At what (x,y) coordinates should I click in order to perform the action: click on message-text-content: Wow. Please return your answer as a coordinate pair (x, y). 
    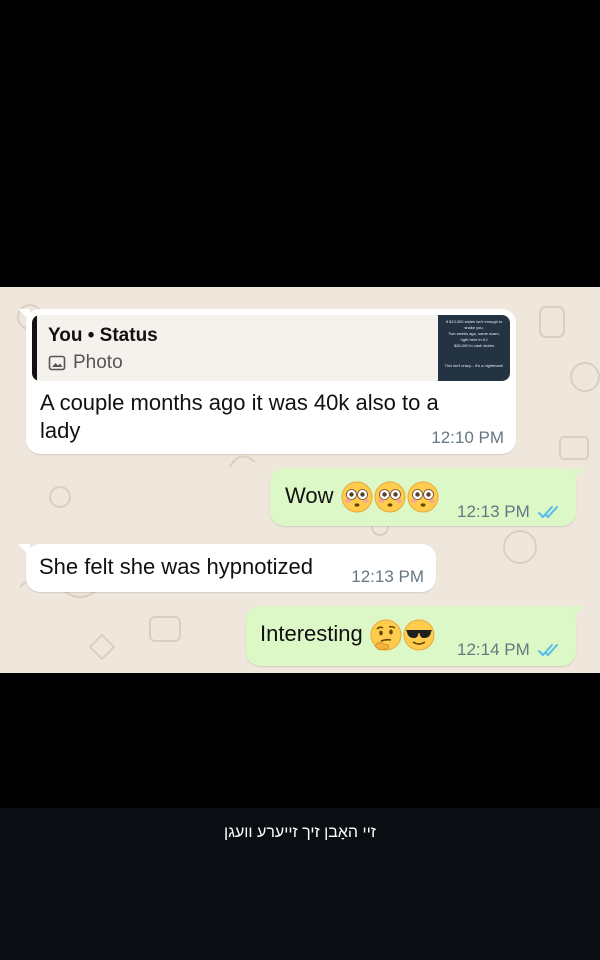
    Looking at the image, I should click on (309, 495).